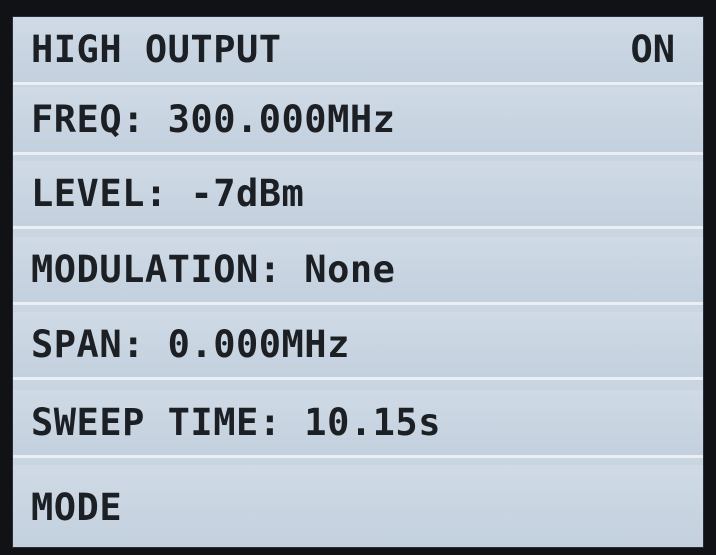 The image size is (716, 555). What do you see at coordinates (190, 344) in the screenshot?
I see `span-label: SPAN: 0.000MHz` at bounding box center [190, 344].